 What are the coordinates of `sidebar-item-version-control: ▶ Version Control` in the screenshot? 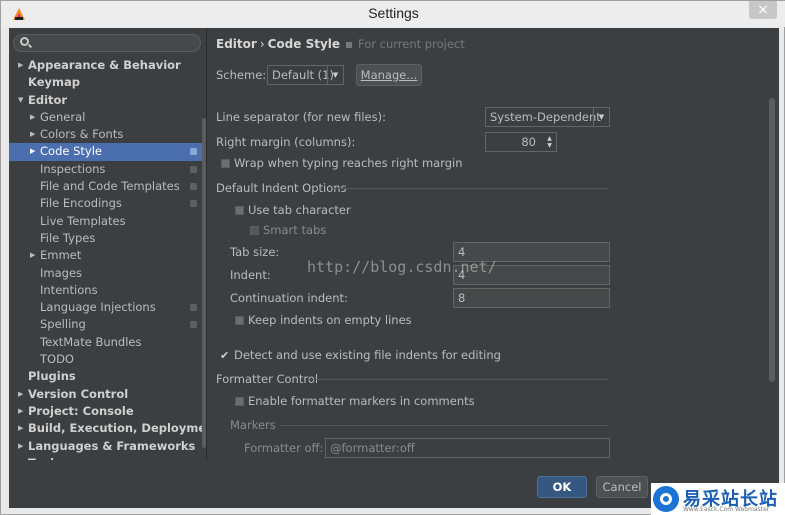 It's located at (107, 394).